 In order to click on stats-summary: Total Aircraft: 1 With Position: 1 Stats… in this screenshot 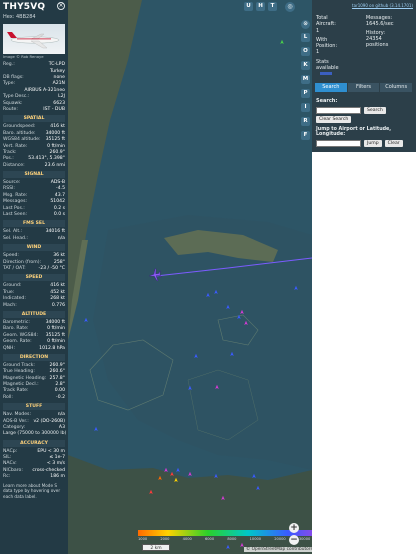, I will do `click(364, 42)`.